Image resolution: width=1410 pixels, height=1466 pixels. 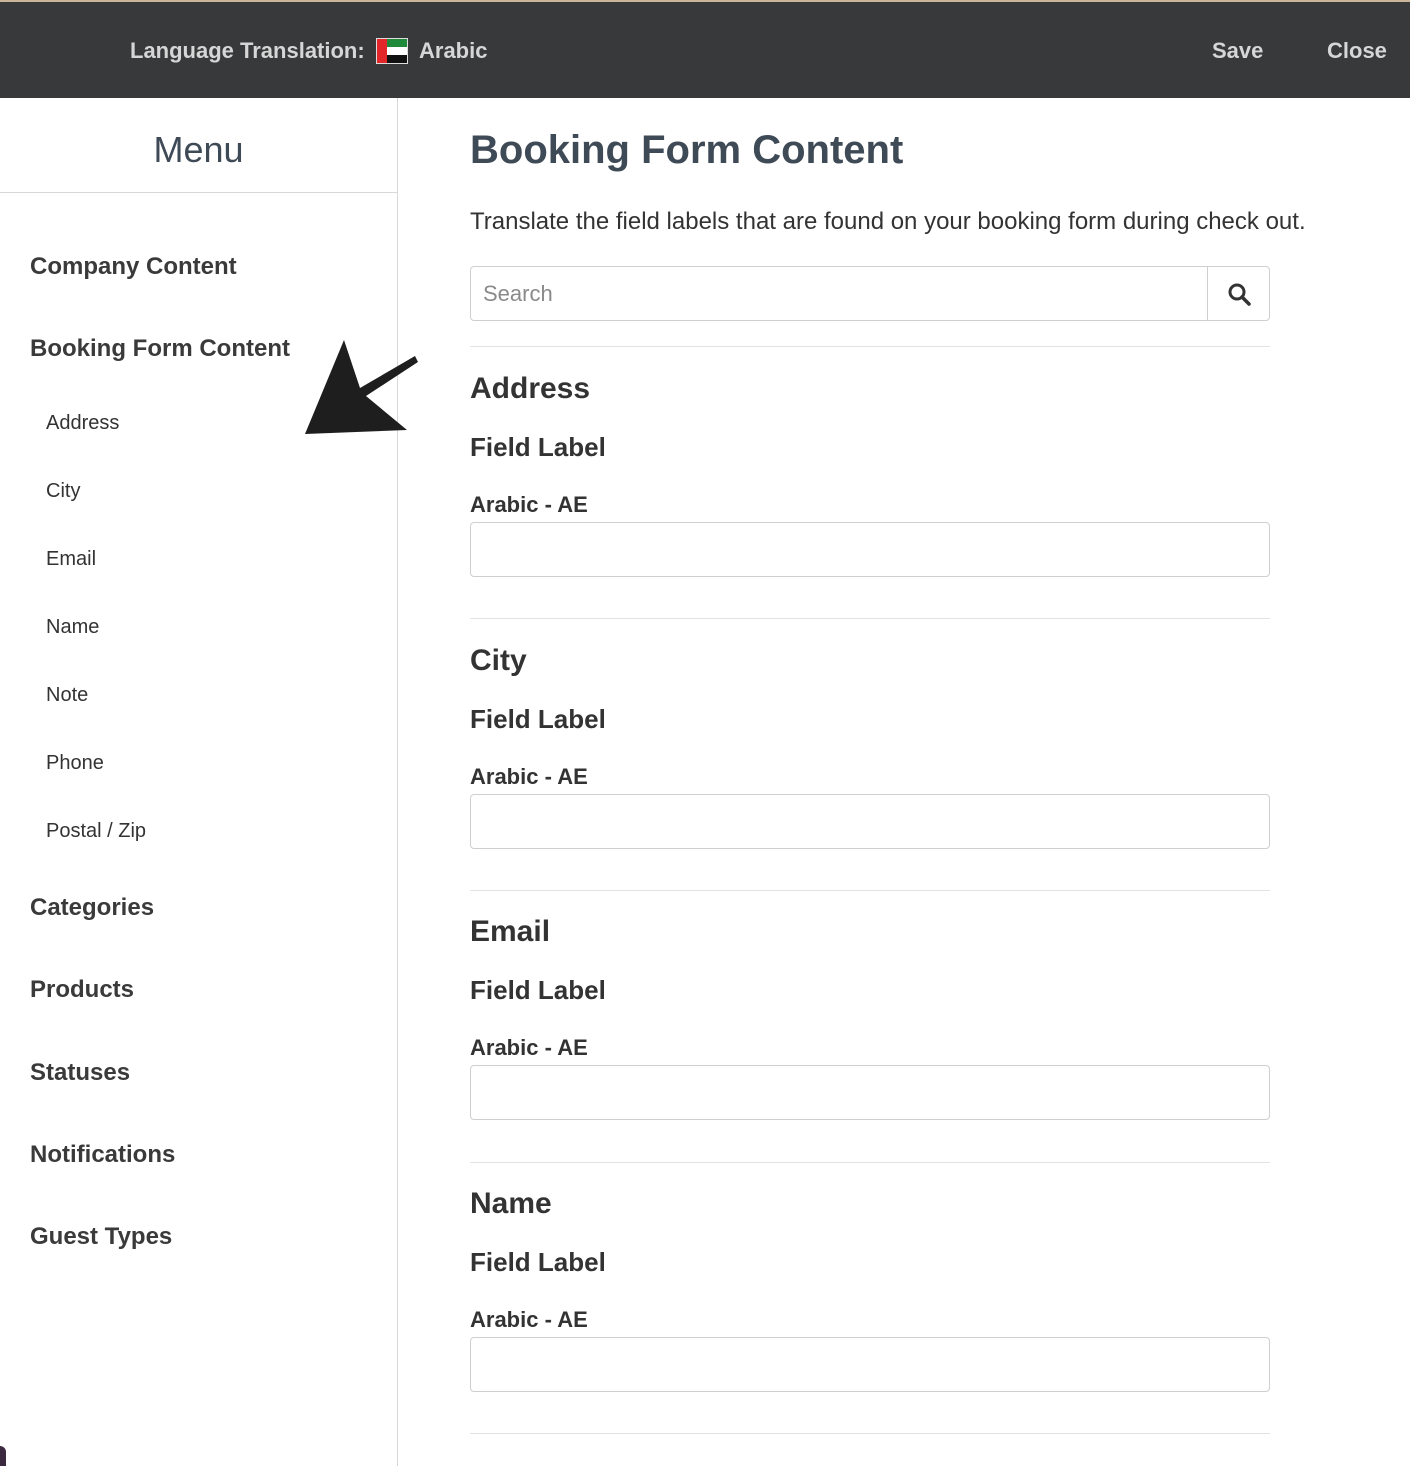 What do you see at coordinates (71, 559) in the screenshot?
I see `sidebar-subitem-email: Email` at bounding box center [71, 559].